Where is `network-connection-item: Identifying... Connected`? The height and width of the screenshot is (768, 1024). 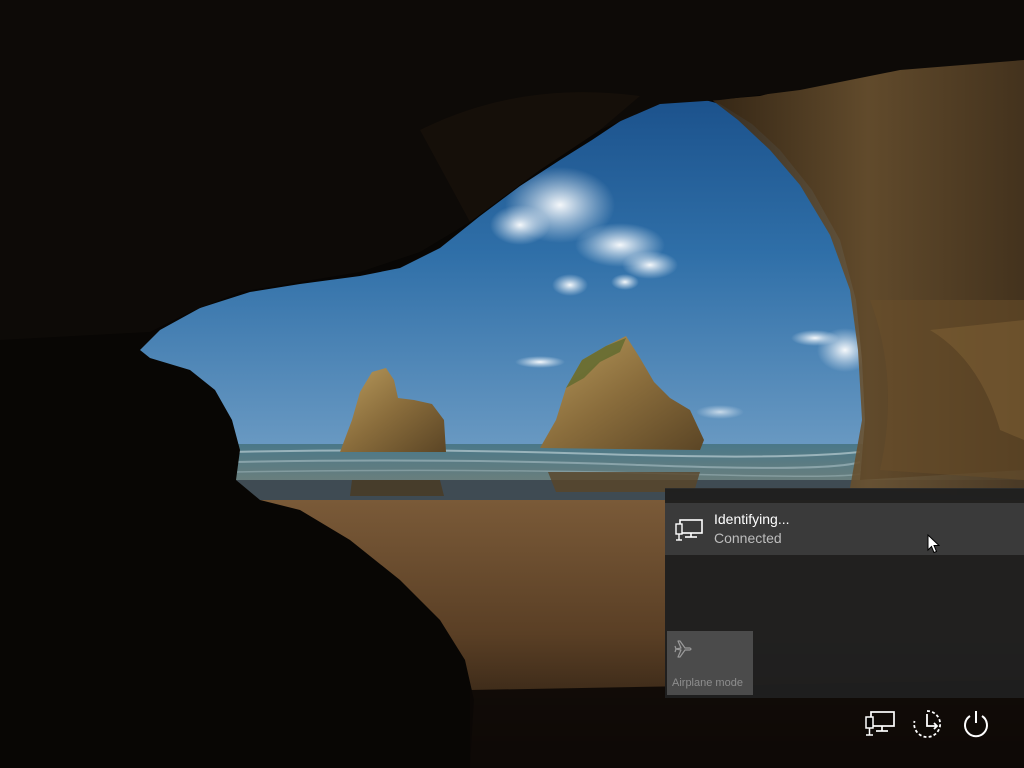 network-connection-item: Identifying... Connected is located at coordinates (844, 529).